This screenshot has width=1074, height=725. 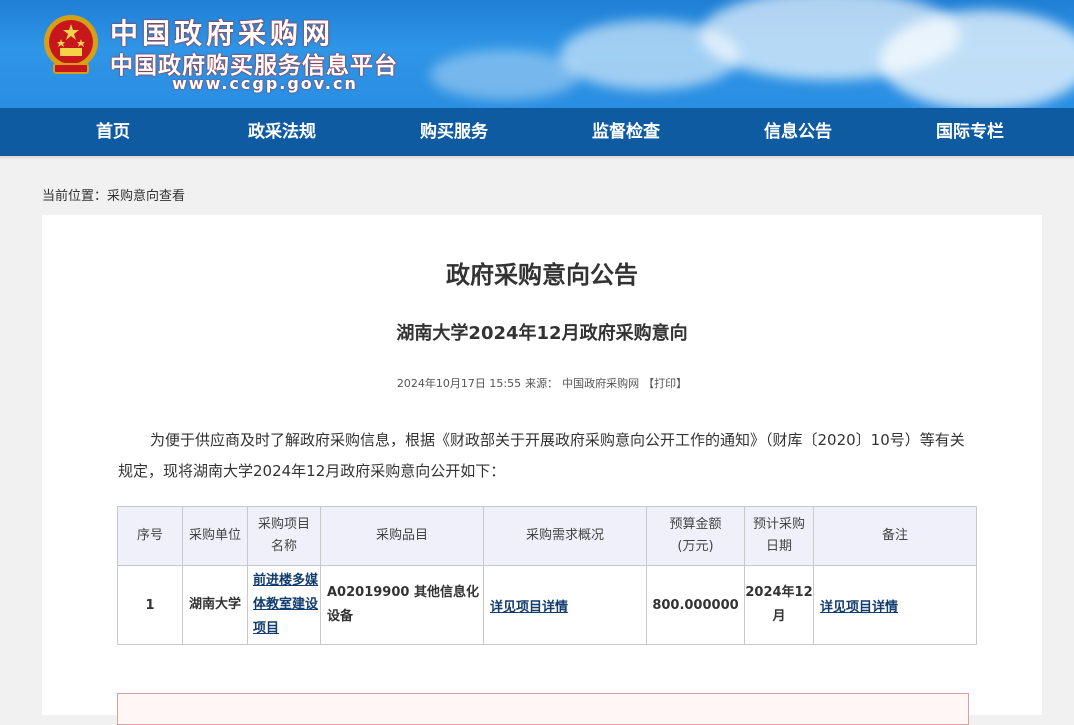 I want to click on col-header-project: 采购项目名称, so click(x=284, y=536).